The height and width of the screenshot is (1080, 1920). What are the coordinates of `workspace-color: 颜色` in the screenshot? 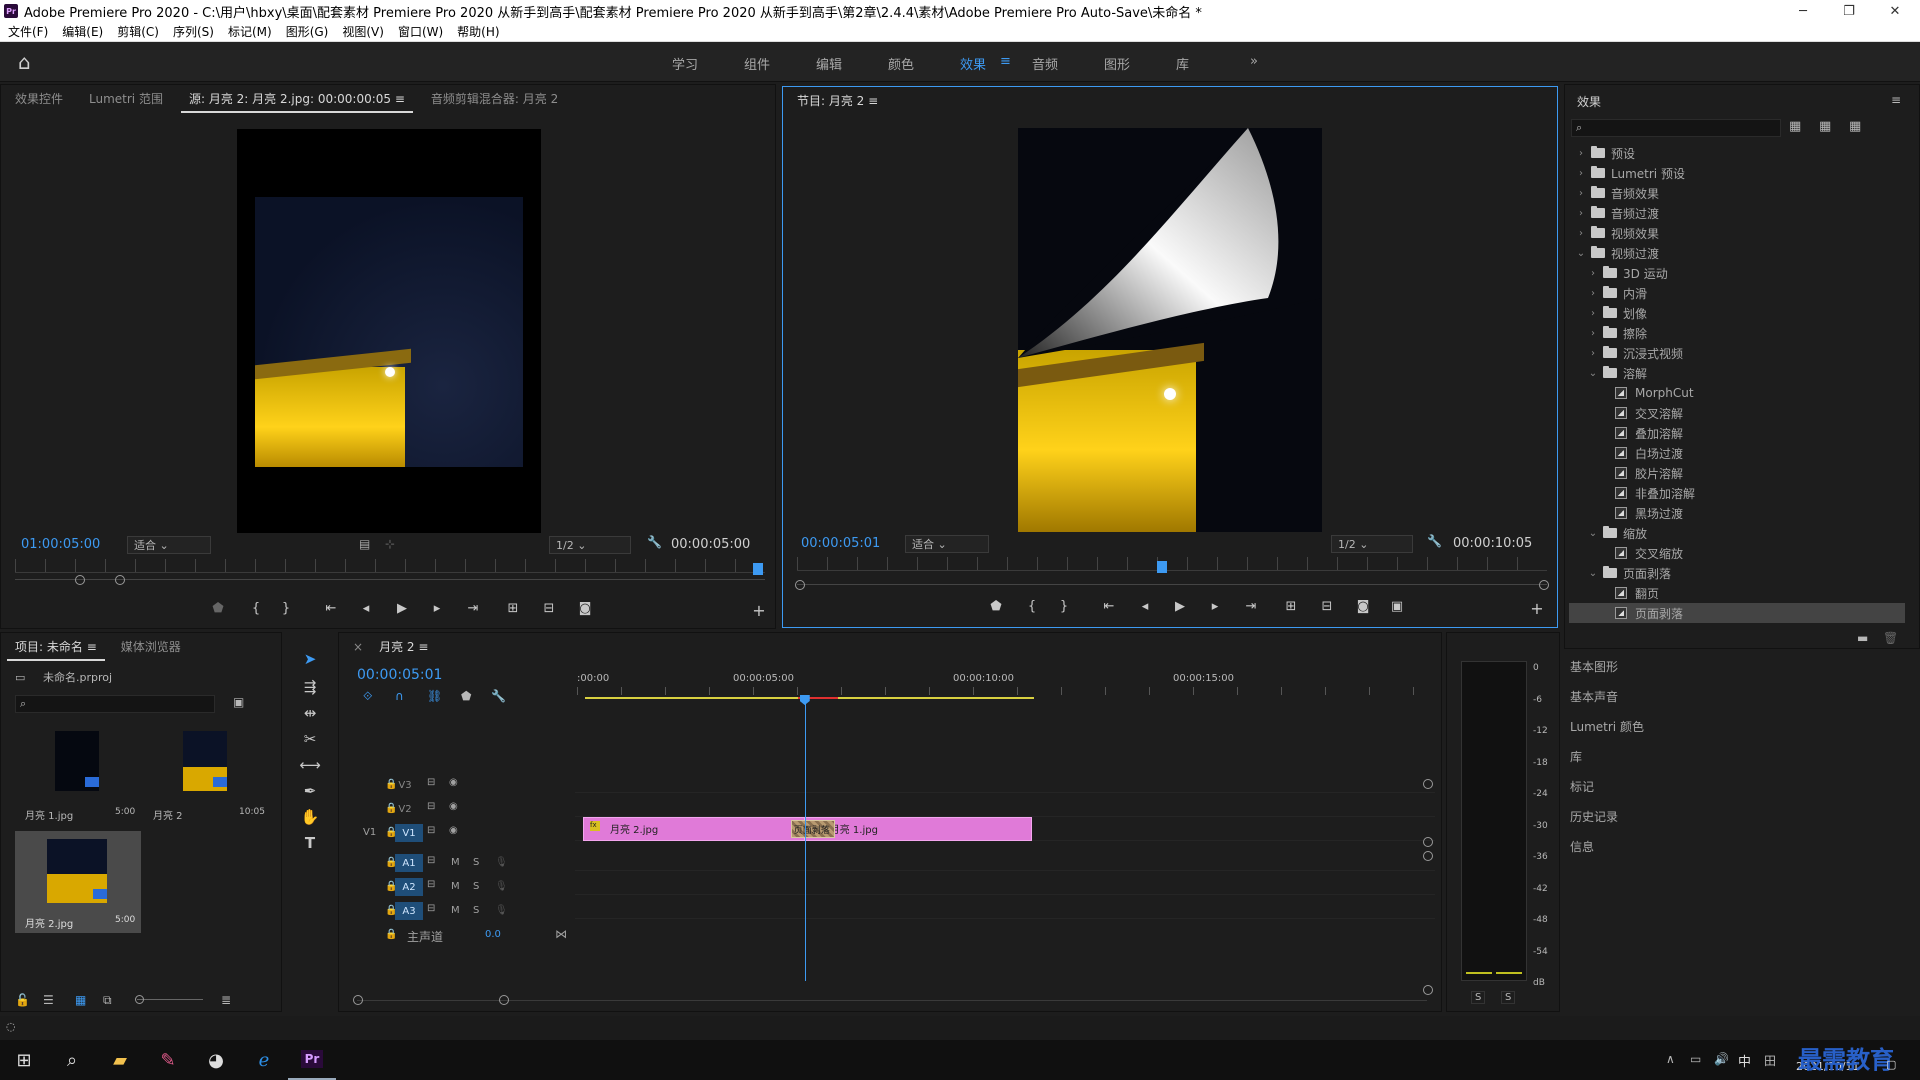 It's located at (901, 63).